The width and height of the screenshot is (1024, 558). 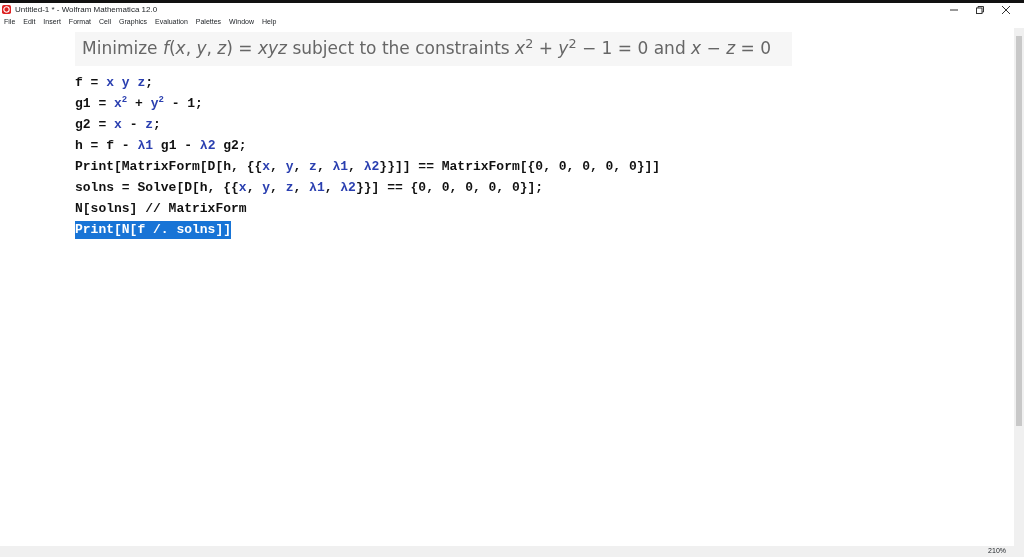 I want to click on scrollbar, so click(x=1019, y=287).